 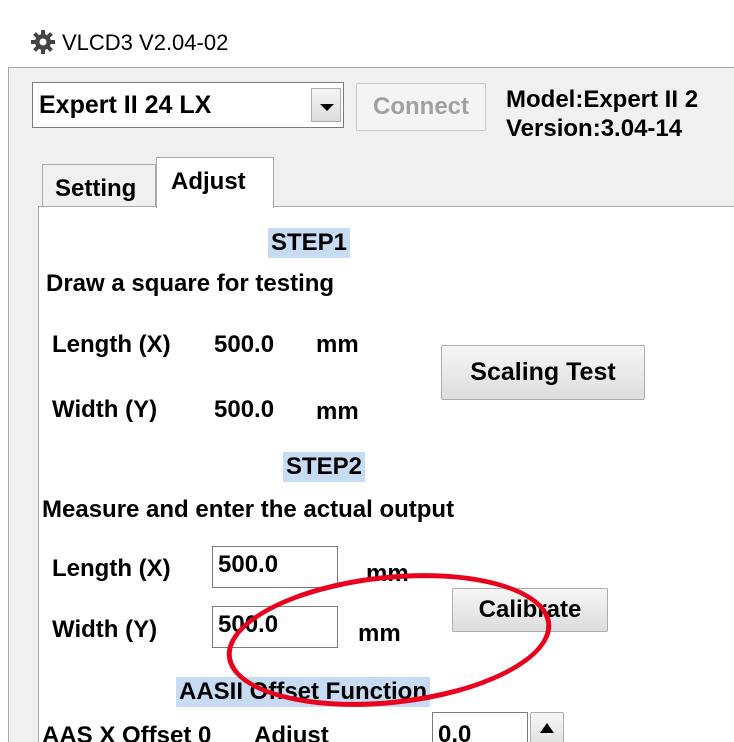 I want to click on step1-length-label: Length (X), so click(x=111, y=344).